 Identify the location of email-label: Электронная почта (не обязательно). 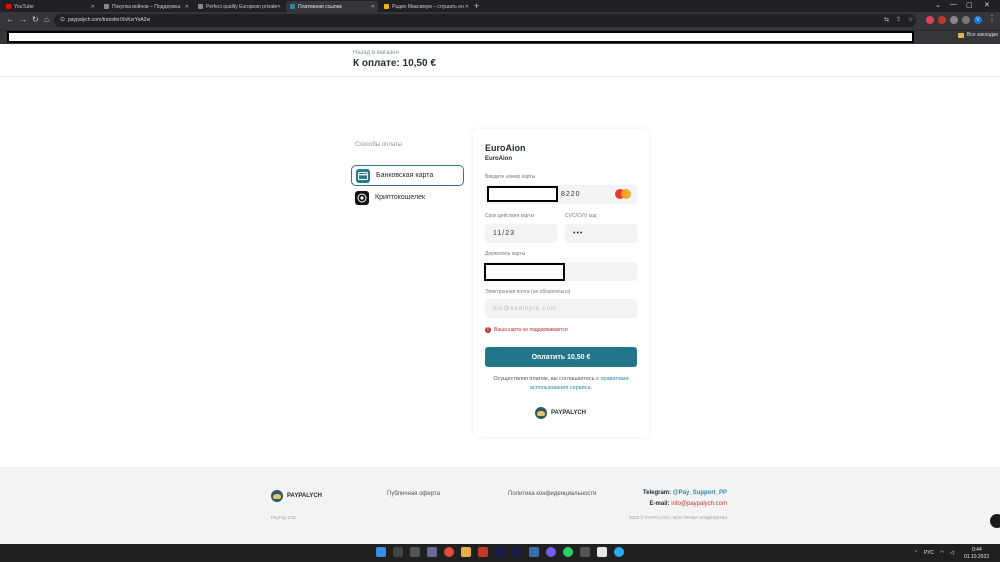
(528, 292).